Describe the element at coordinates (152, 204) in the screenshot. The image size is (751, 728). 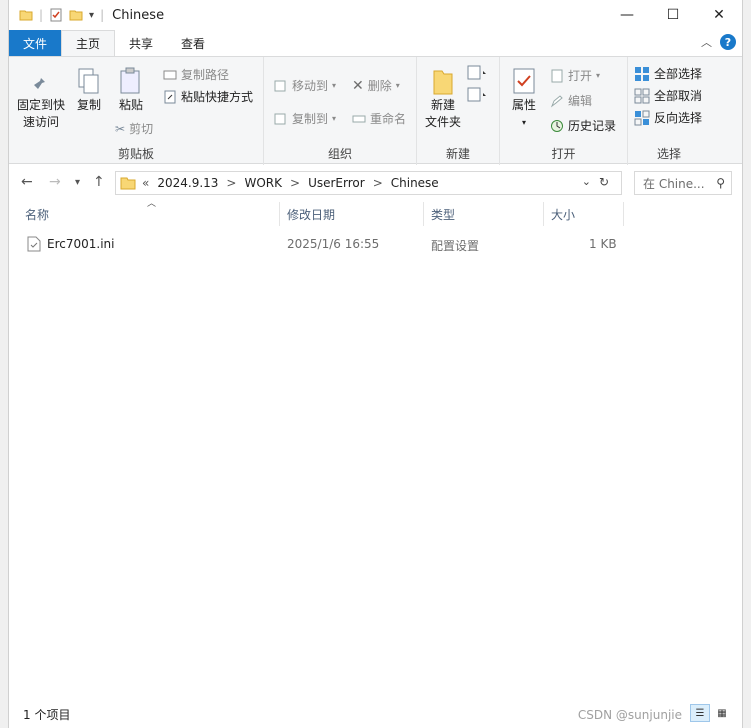
I see `sort-ascending-icon: ︿` at that location.